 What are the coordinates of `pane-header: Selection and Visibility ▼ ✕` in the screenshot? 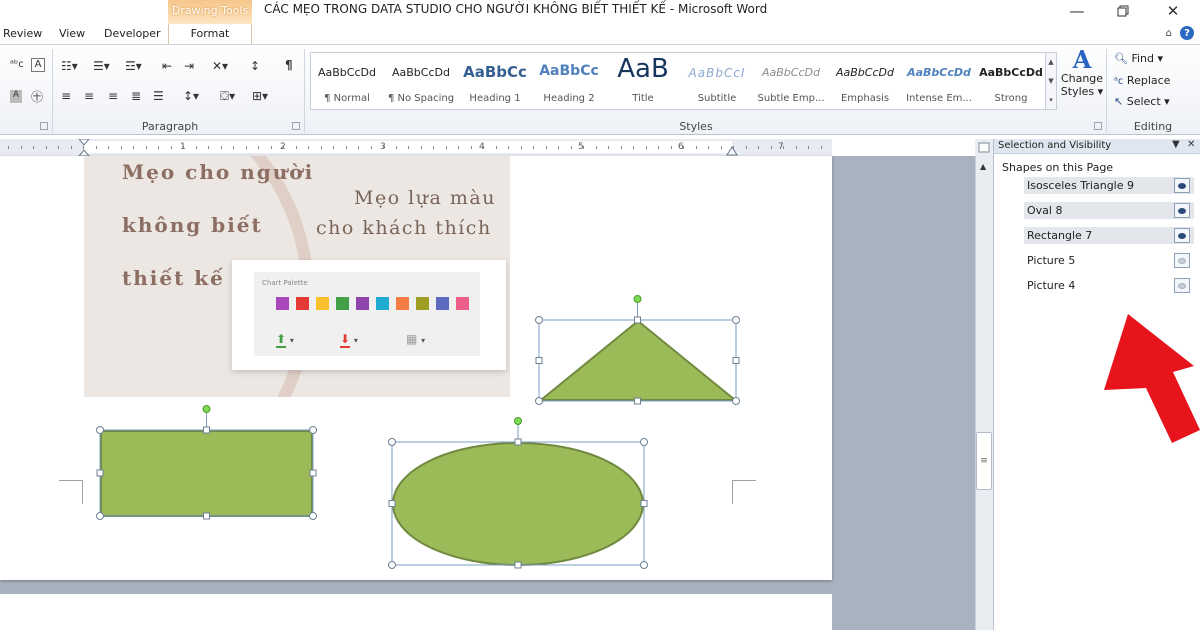 It's located at (1097, 146).